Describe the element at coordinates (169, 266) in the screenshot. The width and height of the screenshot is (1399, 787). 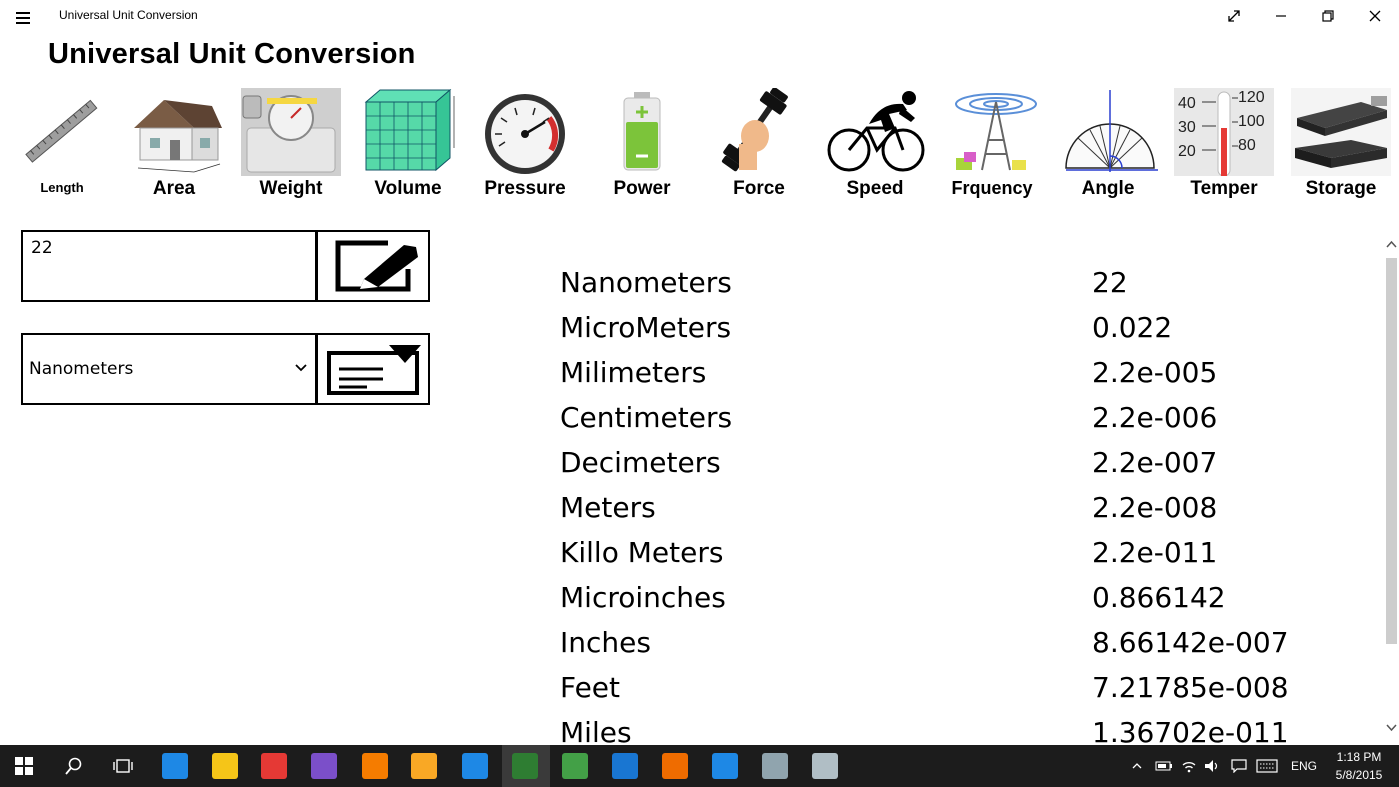
I see `value-input: 22` at that location.